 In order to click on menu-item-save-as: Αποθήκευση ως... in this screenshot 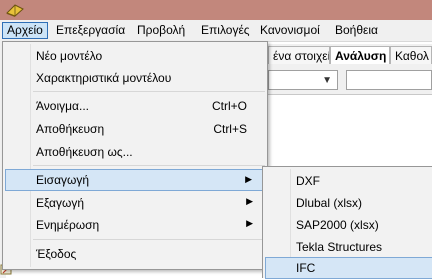, I will do `click(135, 152)`.